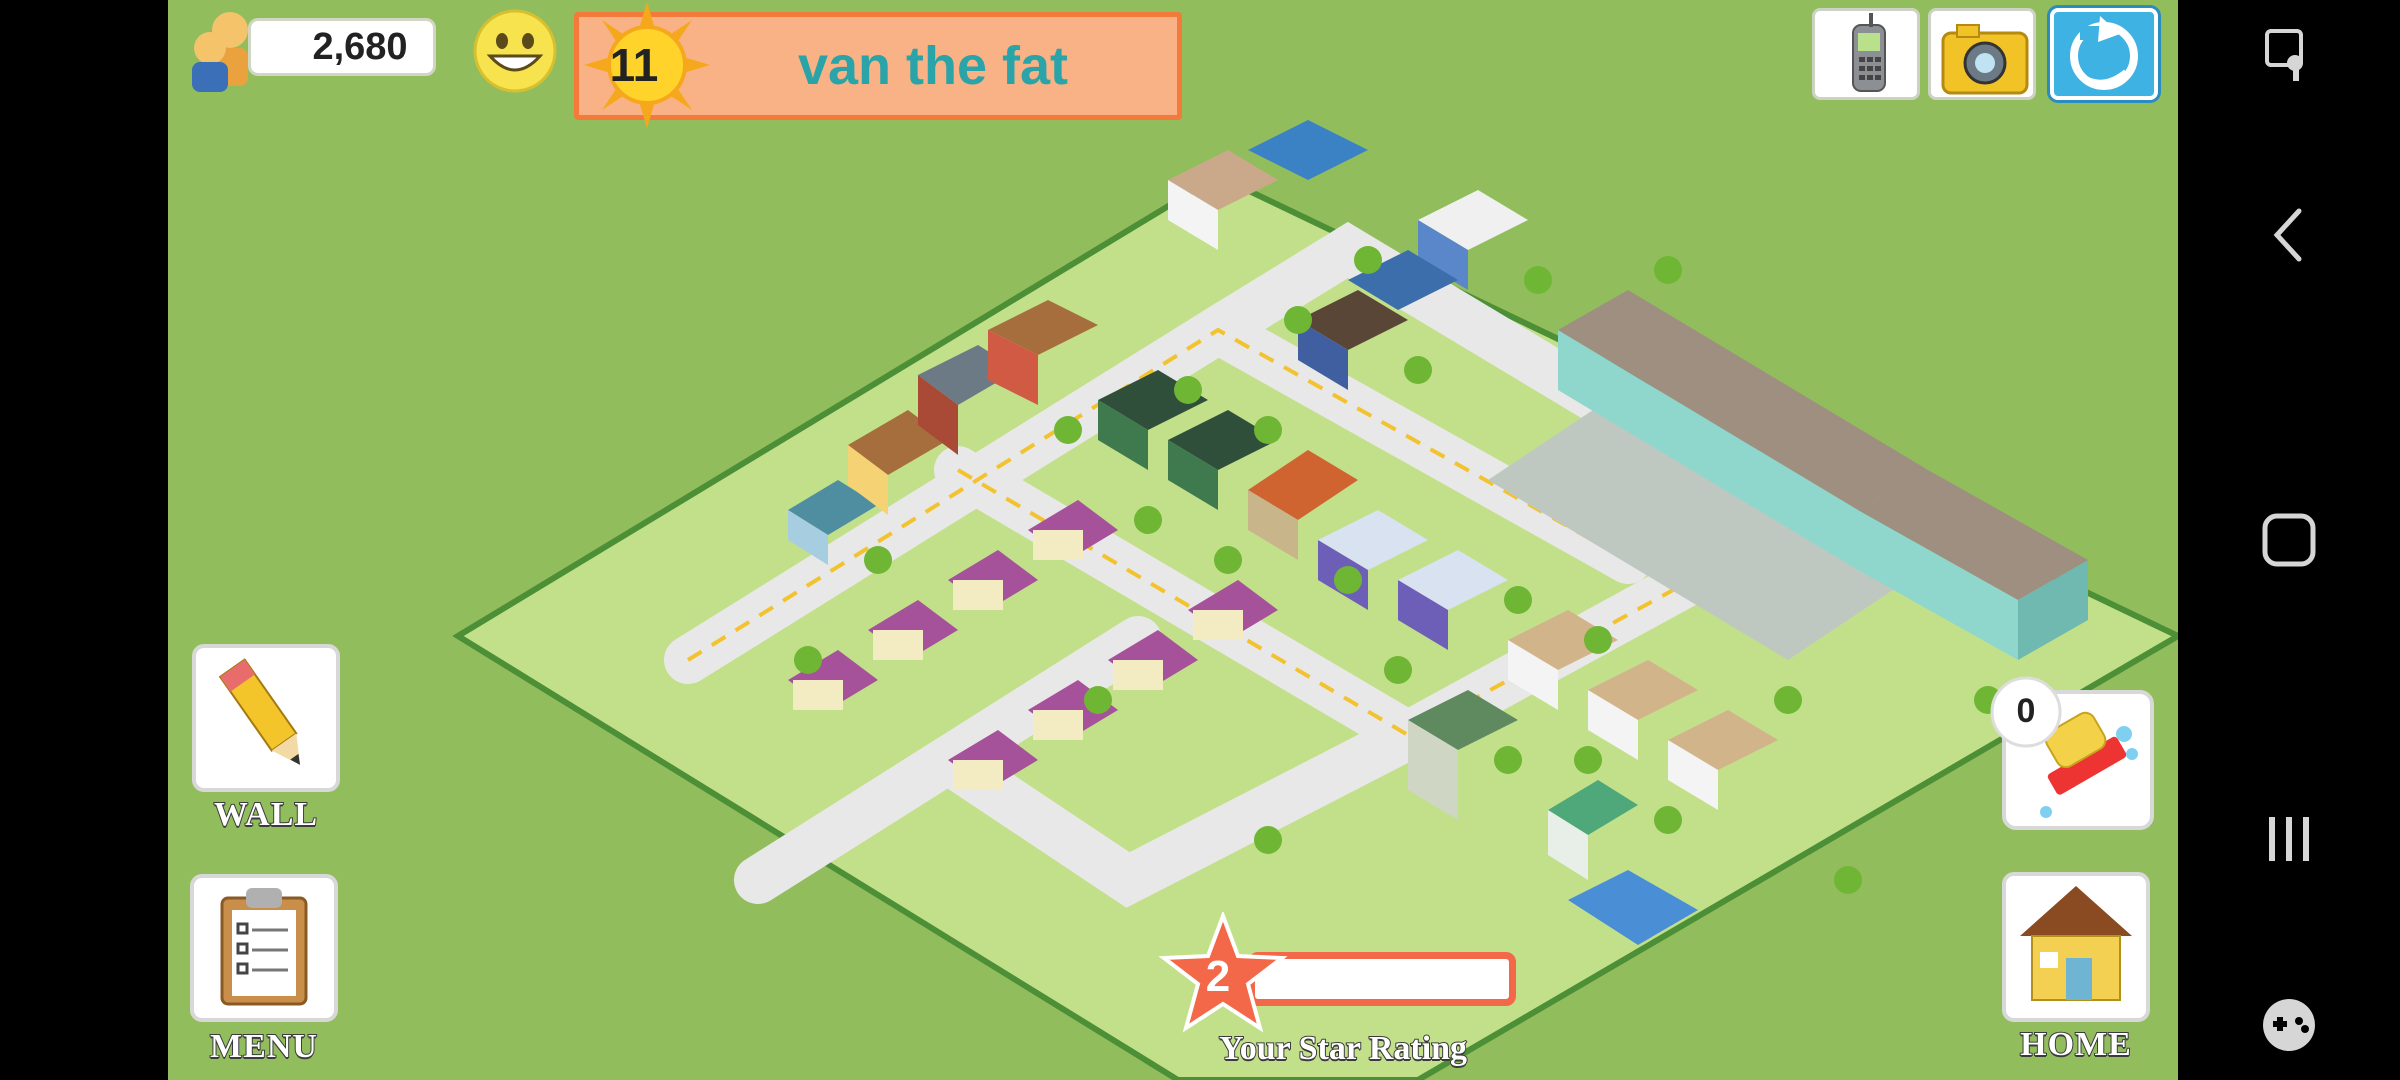  I want to click on pencil-icon, so click(259, 711).